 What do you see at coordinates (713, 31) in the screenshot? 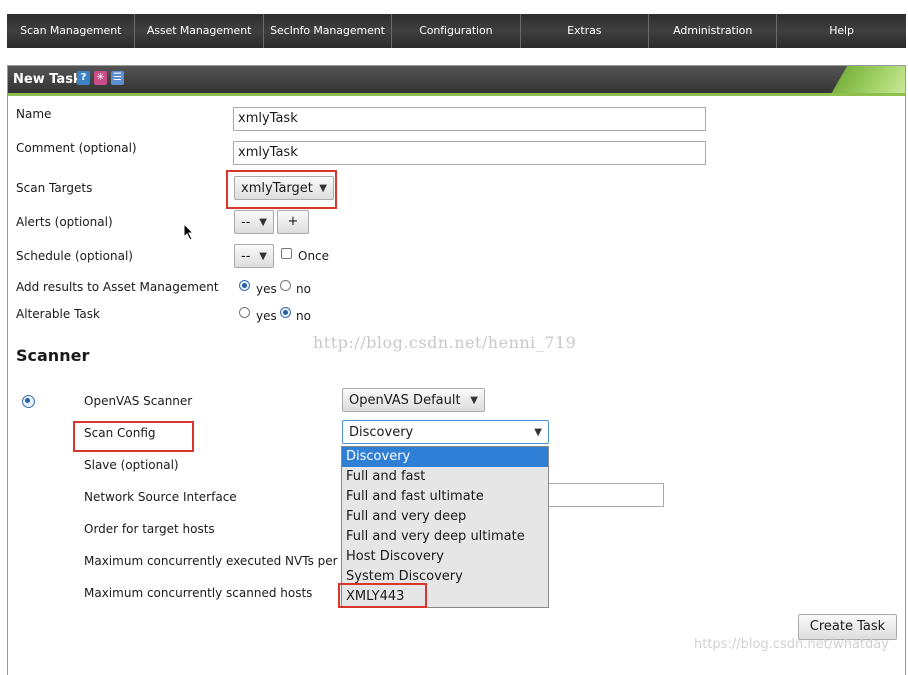
I see `nav-administration: Administration` at bounding box center [713, 31].